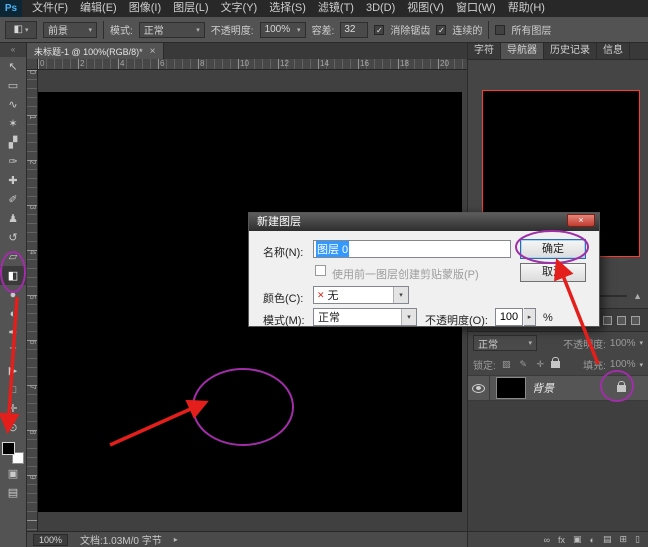 Image resolution: width=648 pixels, height=547 pixels. Describe the element at coordinates (505, 343) in the screenshot. I see `blend-mode-dropdown: 正常 ▾` at that location.